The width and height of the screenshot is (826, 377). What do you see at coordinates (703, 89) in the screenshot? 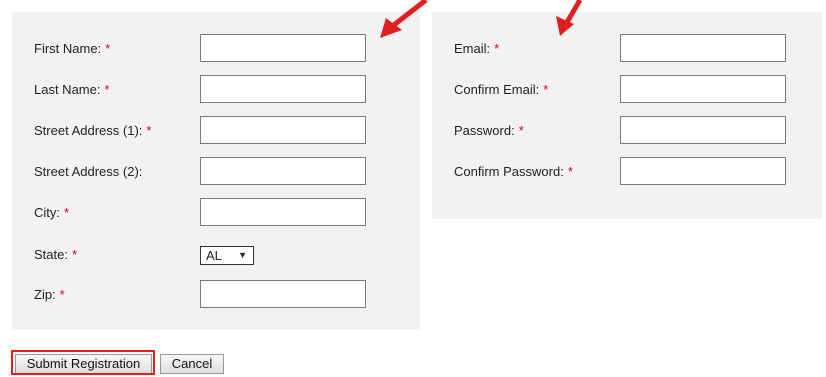
I see `confirm-email-input` at bounding box center [703, 89].